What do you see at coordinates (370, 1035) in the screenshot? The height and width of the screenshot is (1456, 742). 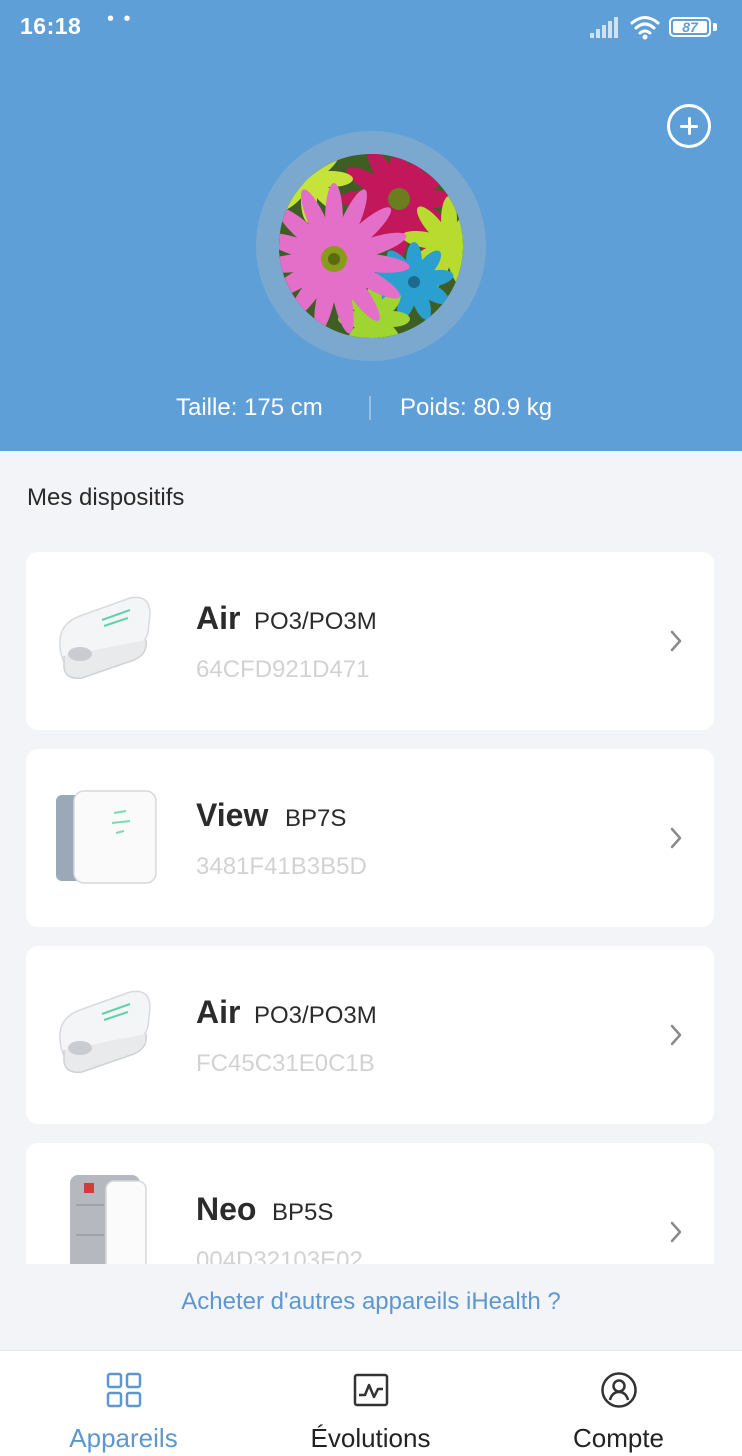 I see `device-card: Air PO3/PO3M FC45C31E0C1B` at bounding box center [370, 1035].